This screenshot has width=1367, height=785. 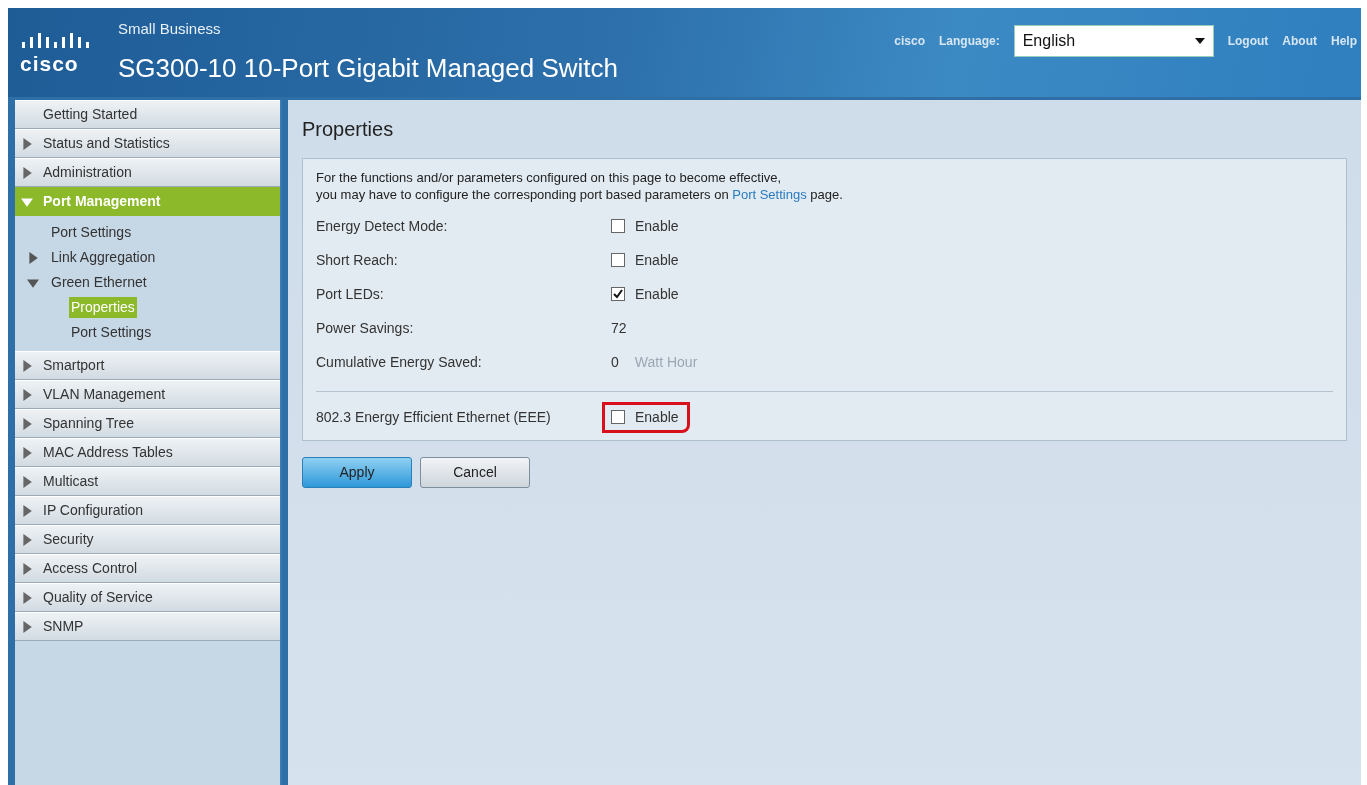 I want to click on field-value: 0, so click(x=615, y=362).